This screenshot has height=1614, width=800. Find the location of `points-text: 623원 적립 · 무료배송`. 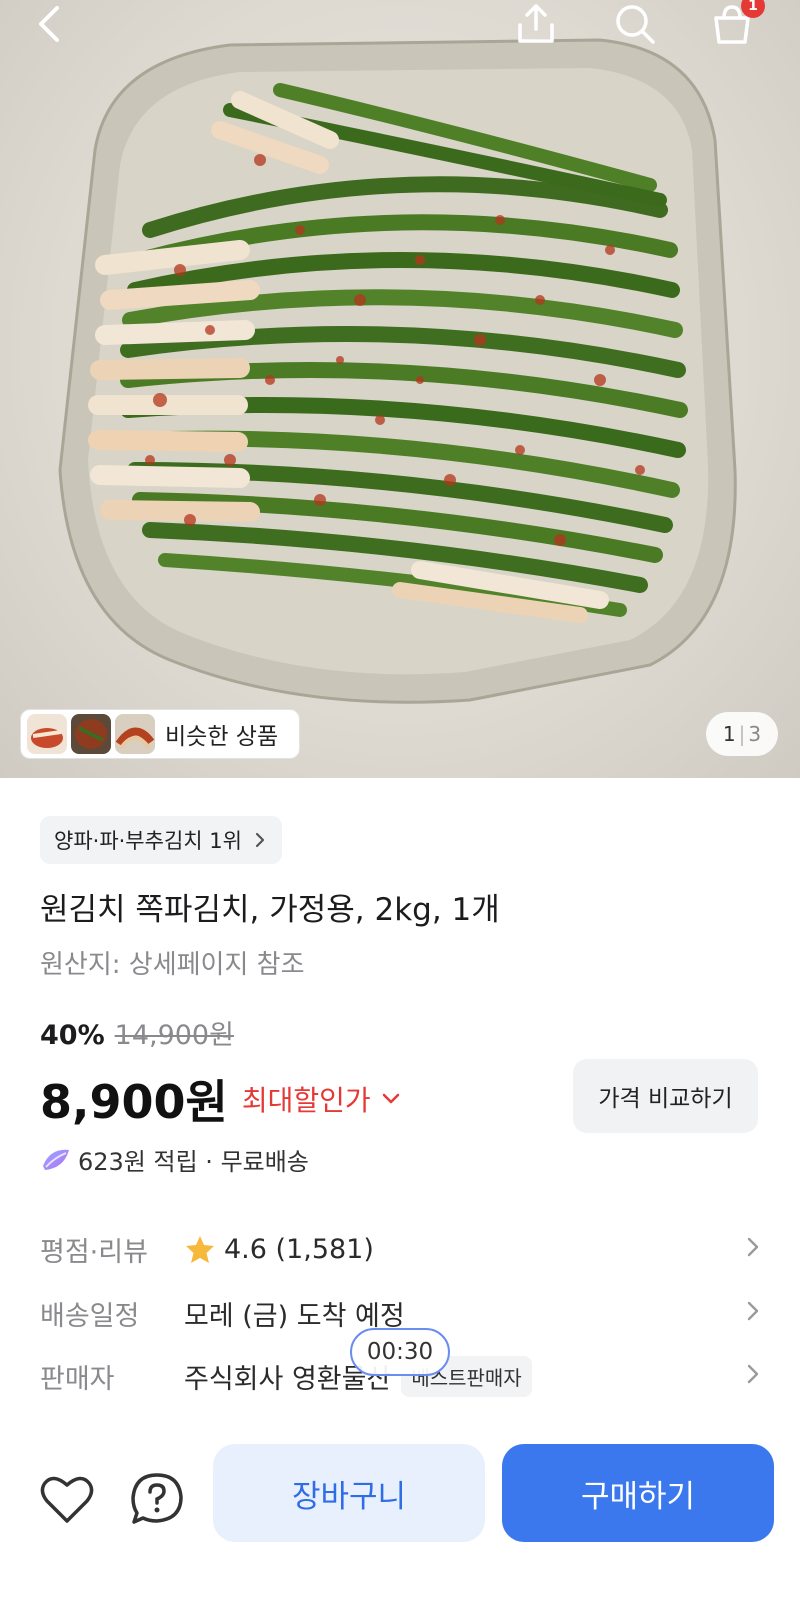

points-text: 623원 적립 · 무료배송 is located at coordinates (193, 1162).